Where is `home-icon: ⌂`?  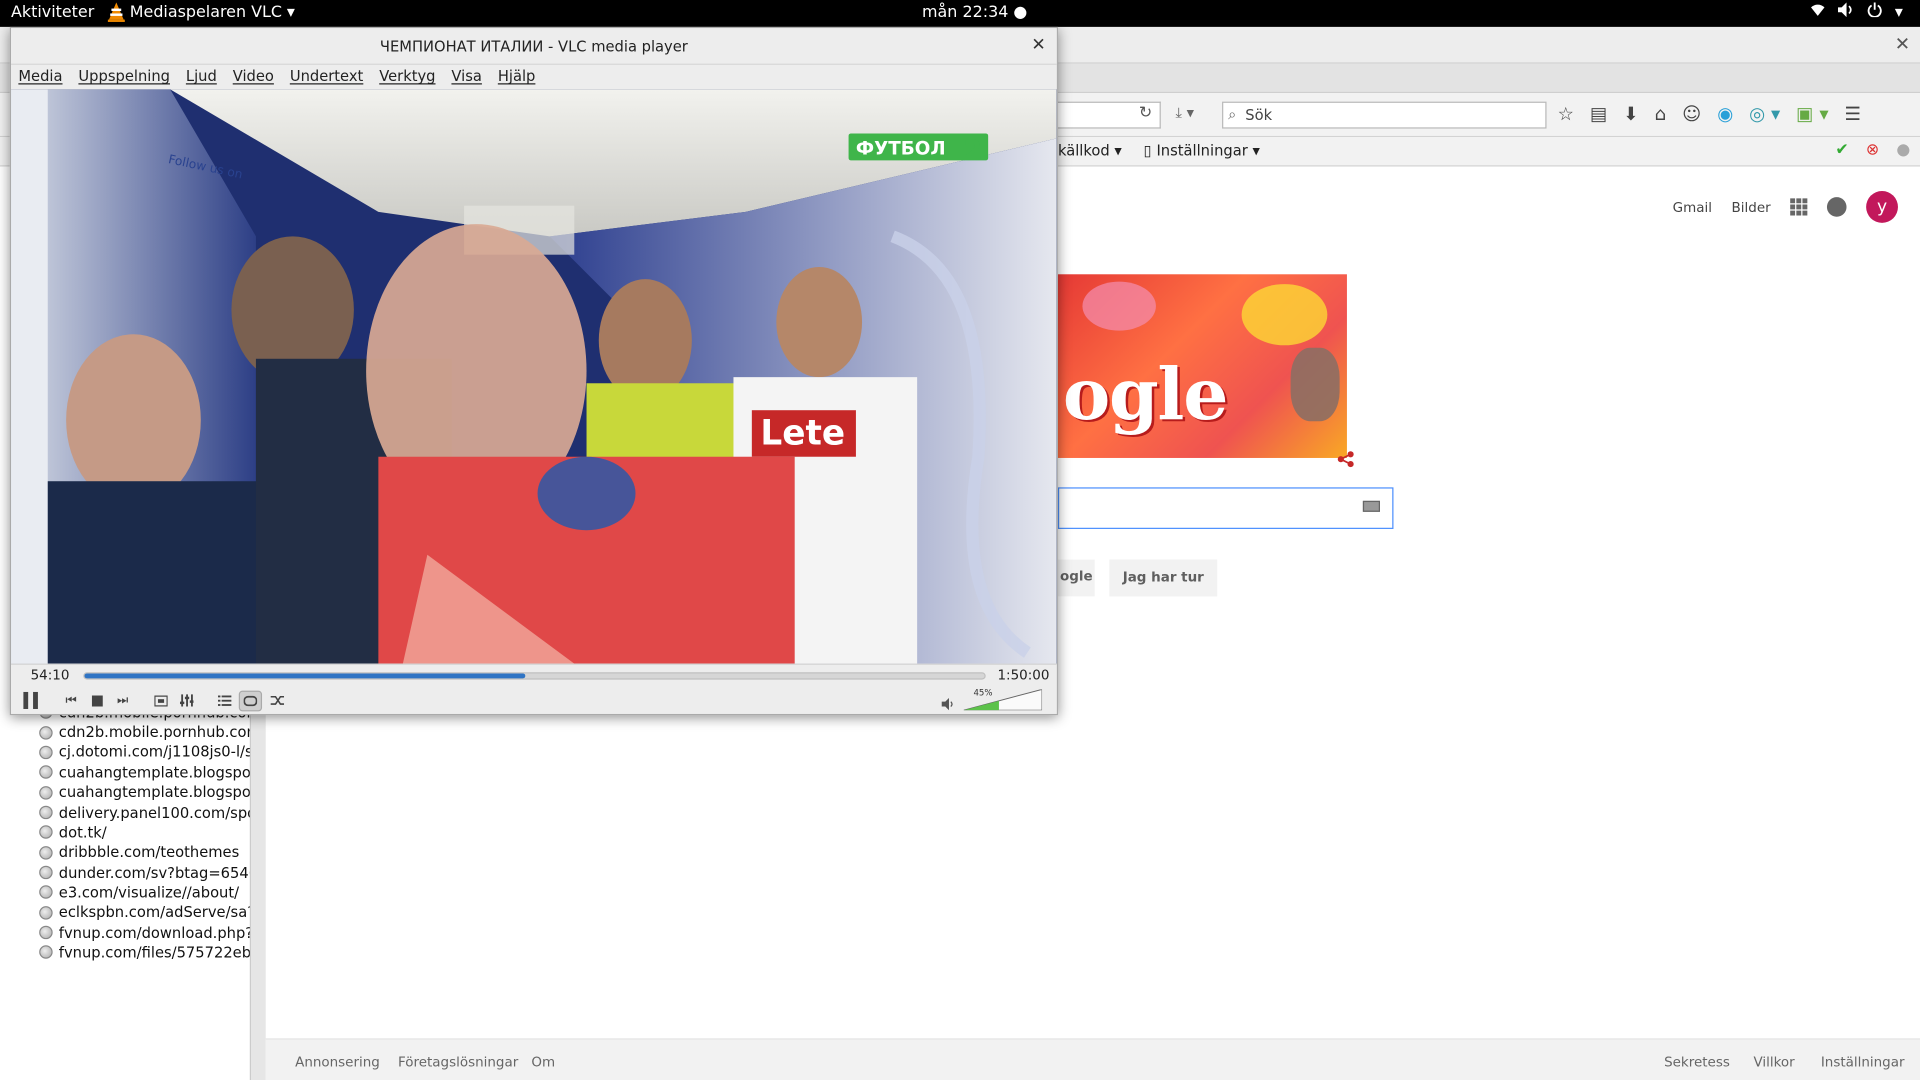
home-icon: ⌂ is located at coordinates (1661, 114).